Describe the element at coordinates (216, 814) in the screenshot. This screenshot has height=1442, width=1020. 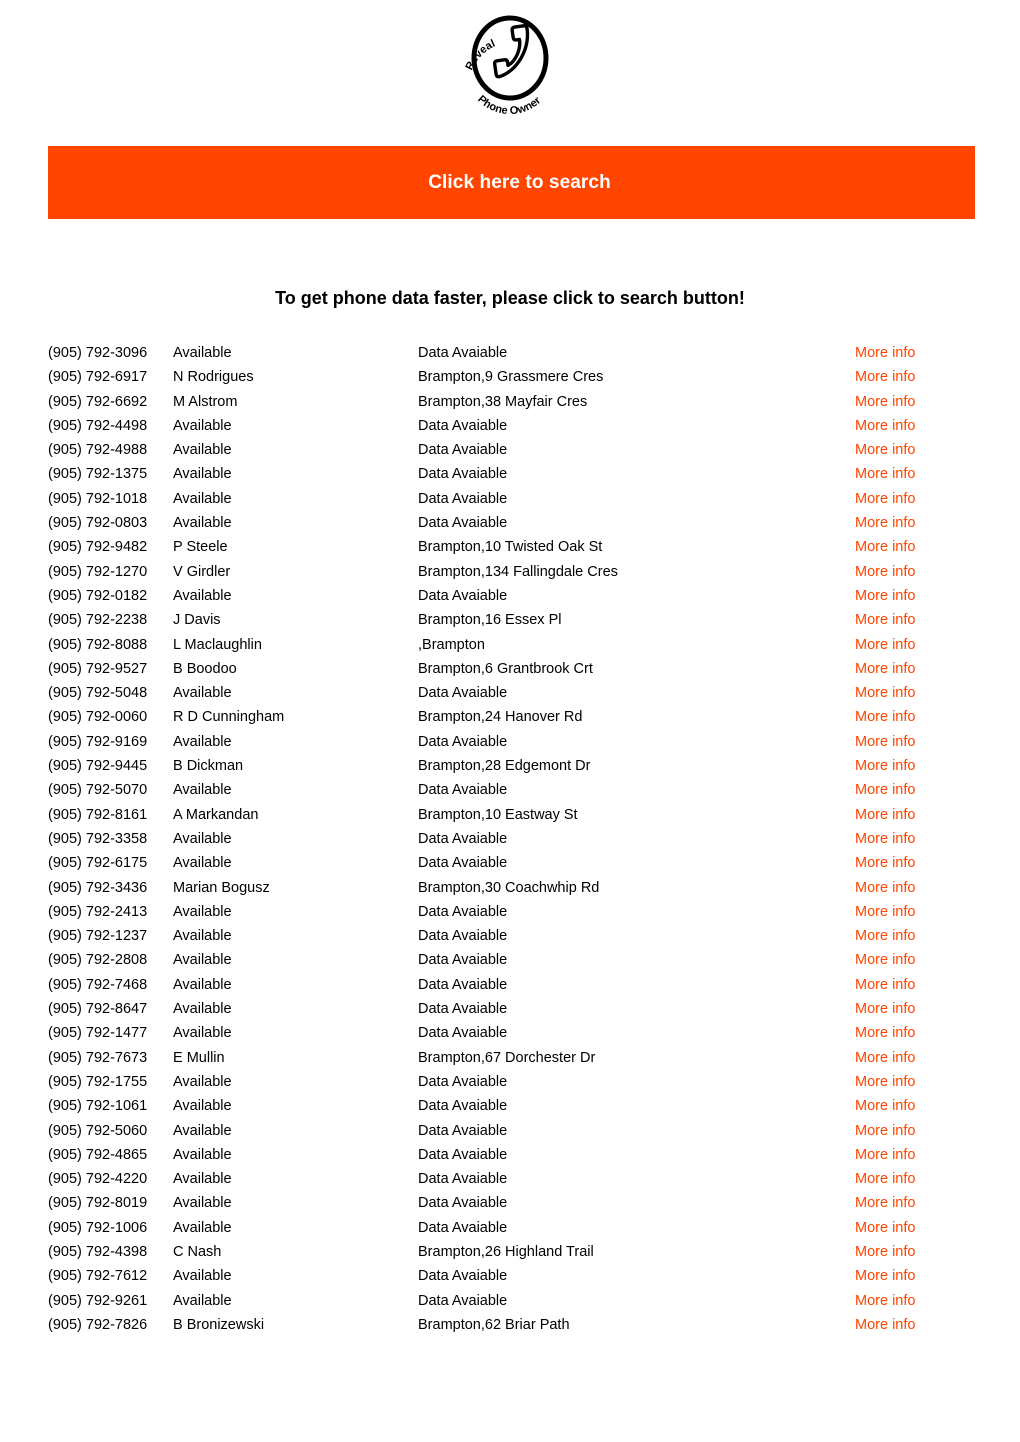
I see `result-owner-name: A Markandan` at that location.